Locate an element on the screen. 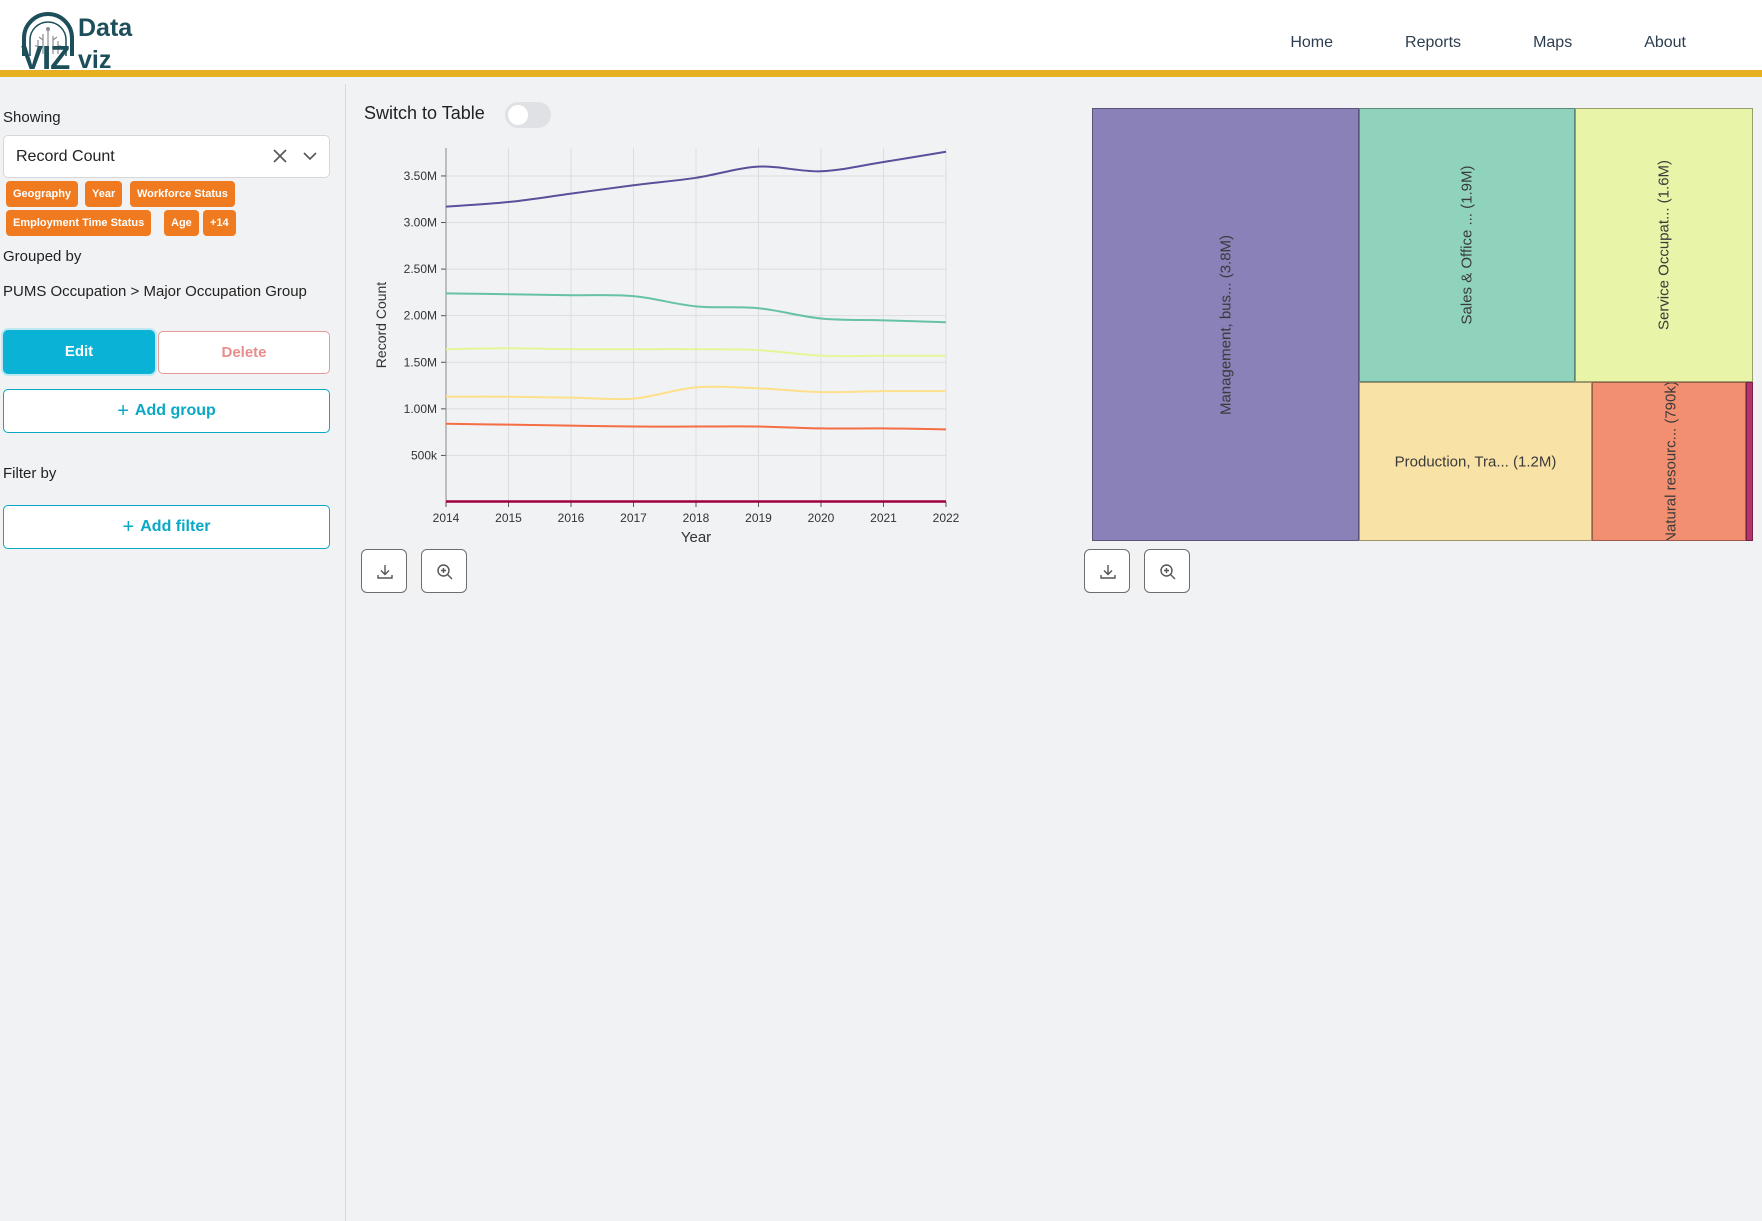 The image size is (1762, 1221). add-group-button: + Add group is located at coordinates (166, 411).